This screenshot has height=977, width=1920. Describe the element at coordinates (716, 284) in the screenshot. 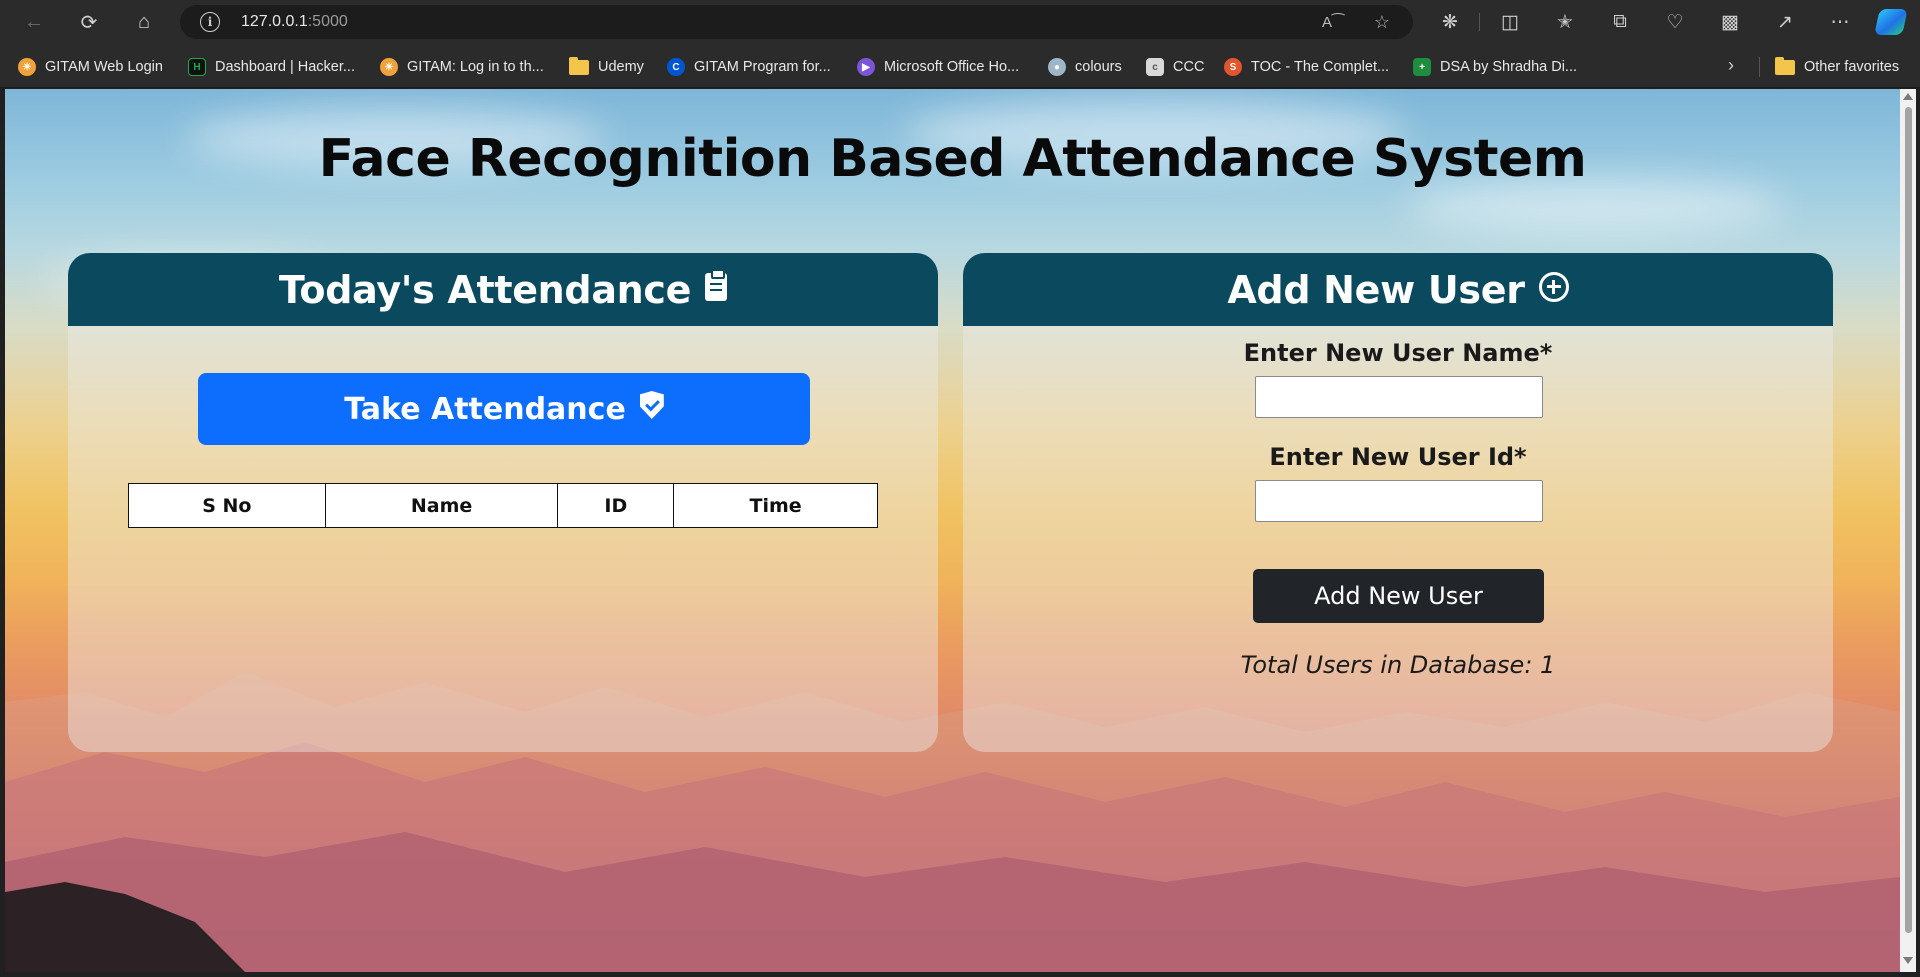

I see `clipboard-icon` at that location.